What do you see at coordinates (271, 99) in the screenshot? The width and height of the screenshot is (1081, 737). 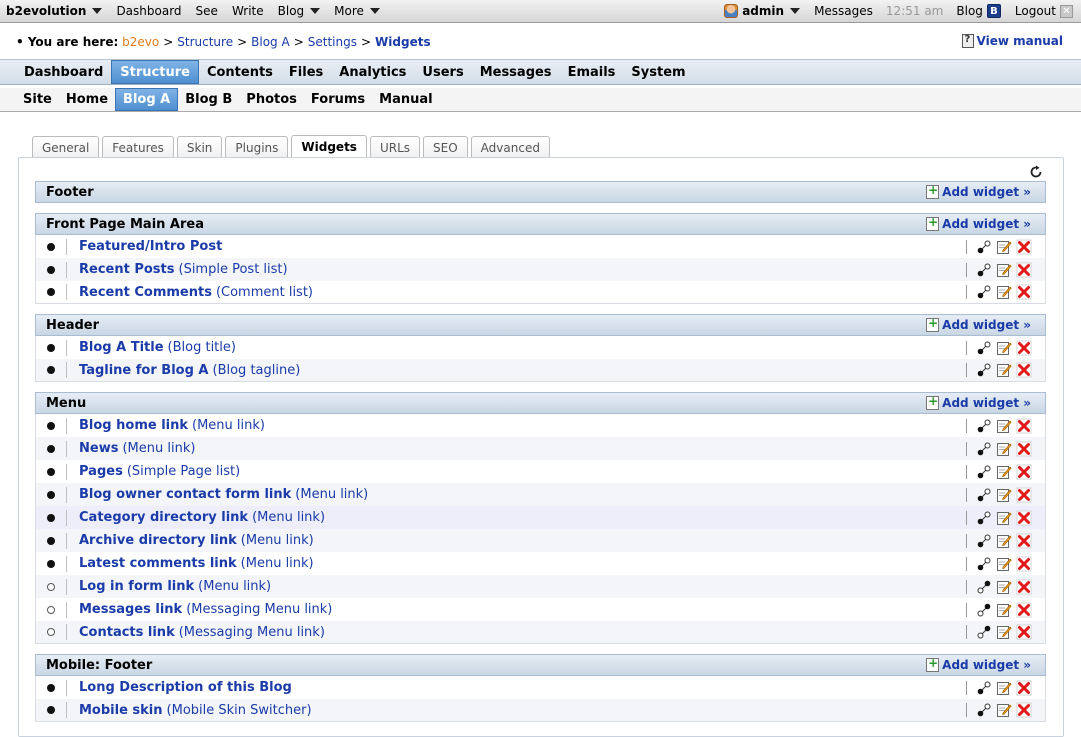 I see `sub-menu-photos: Photos` at bounding box center [271, 99].